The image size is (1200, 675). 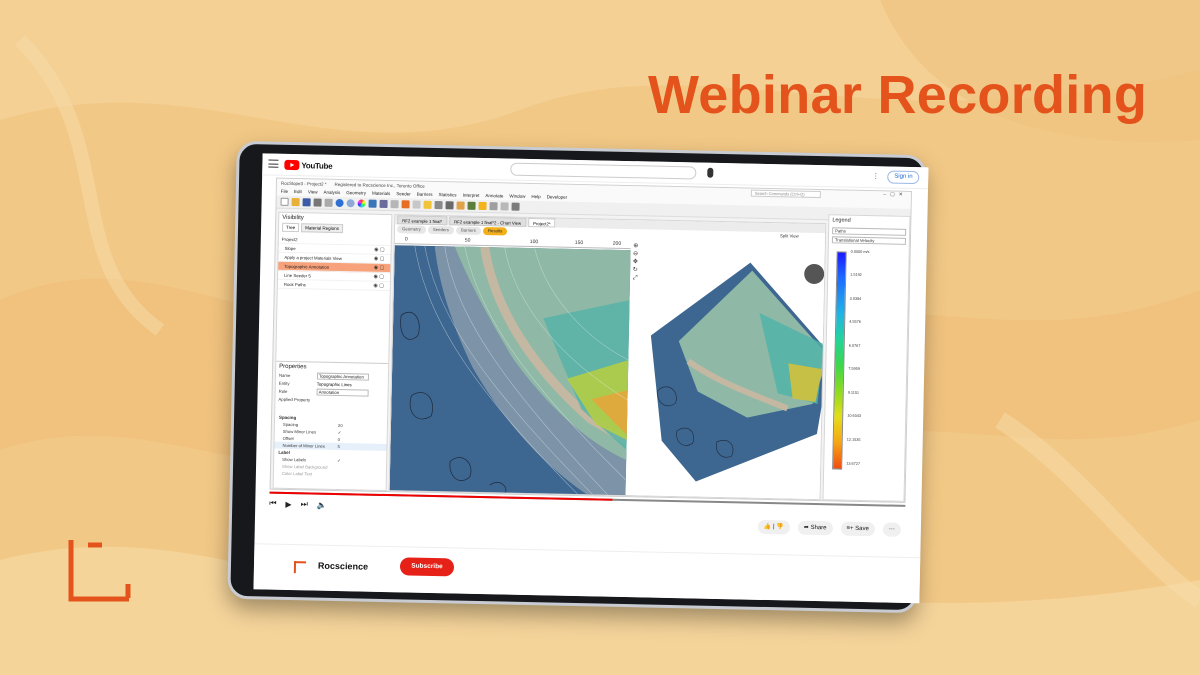 What do you see at coordinates (383, 203) in the screenshot?
I see `surface-icon` at bounding box center [383, 203].